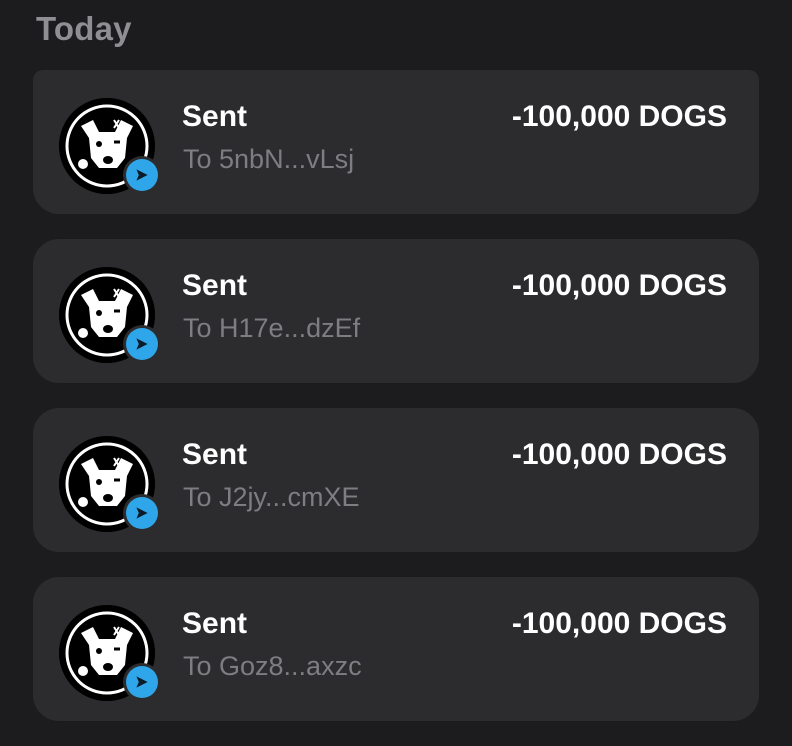  Describe the element at coordinates (84, 28) in the screenshot. I see `section-header-today: Today` at that location.